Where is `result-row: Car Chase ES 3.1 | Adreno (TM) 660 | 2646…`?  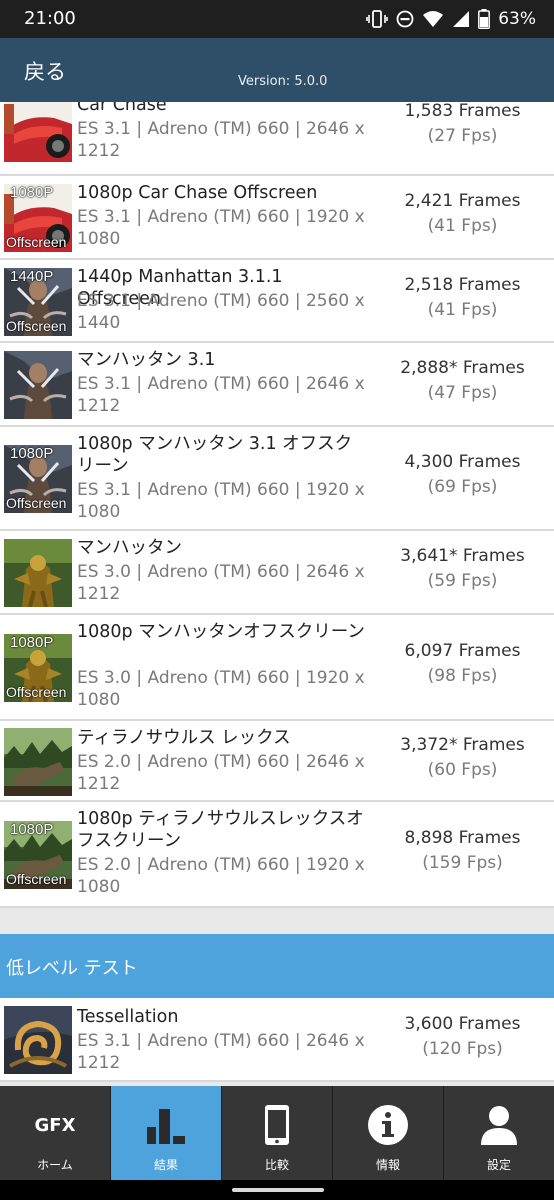
result-row: Car Chase ES 3.1 | Adreno (TM) 660 | 2646… is located at coordinates (277, 139).